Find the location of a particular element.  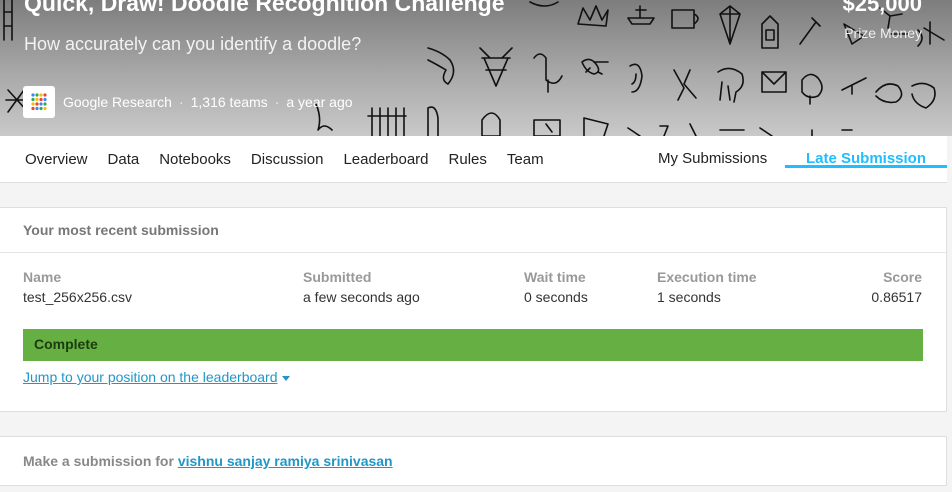

execution-time-column: Execution time 1 seconds is located at coordinates (707, 287).